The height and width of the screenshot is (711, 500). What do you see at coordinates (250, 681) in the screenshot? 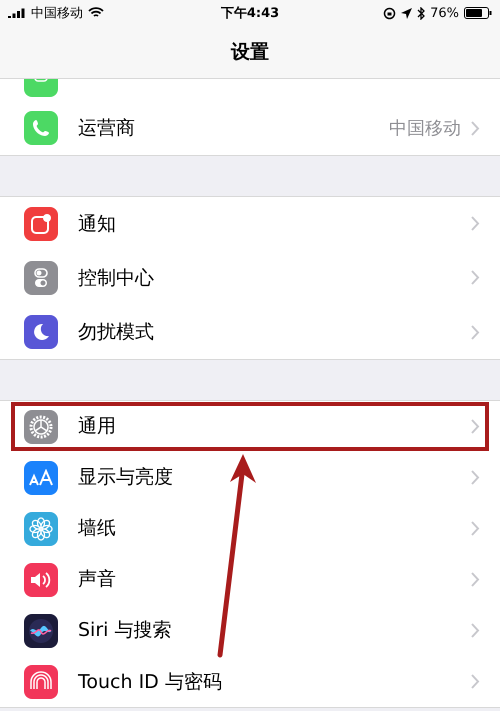
I see `settings-row: Touch ID 与密码` at bounding box center [250, 681].